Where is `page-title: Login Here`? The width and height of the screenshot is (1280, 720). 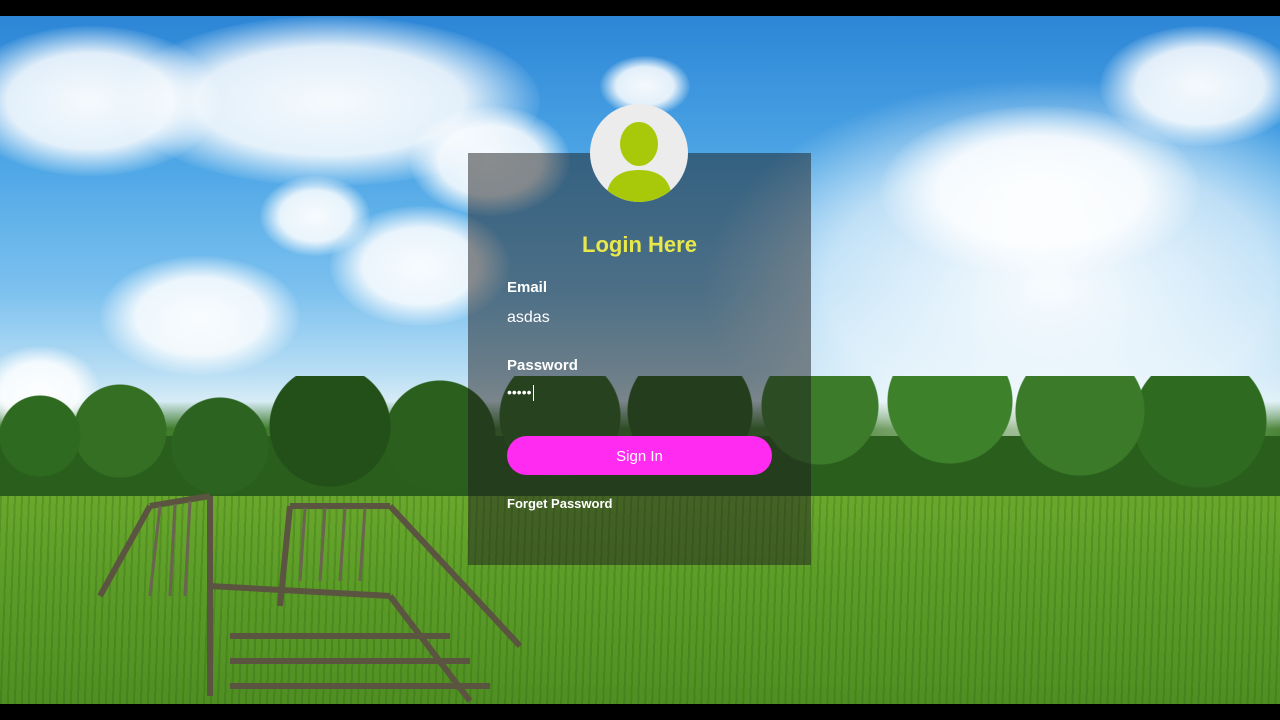
page-title: Login Here is located at coordinates (639, 244).